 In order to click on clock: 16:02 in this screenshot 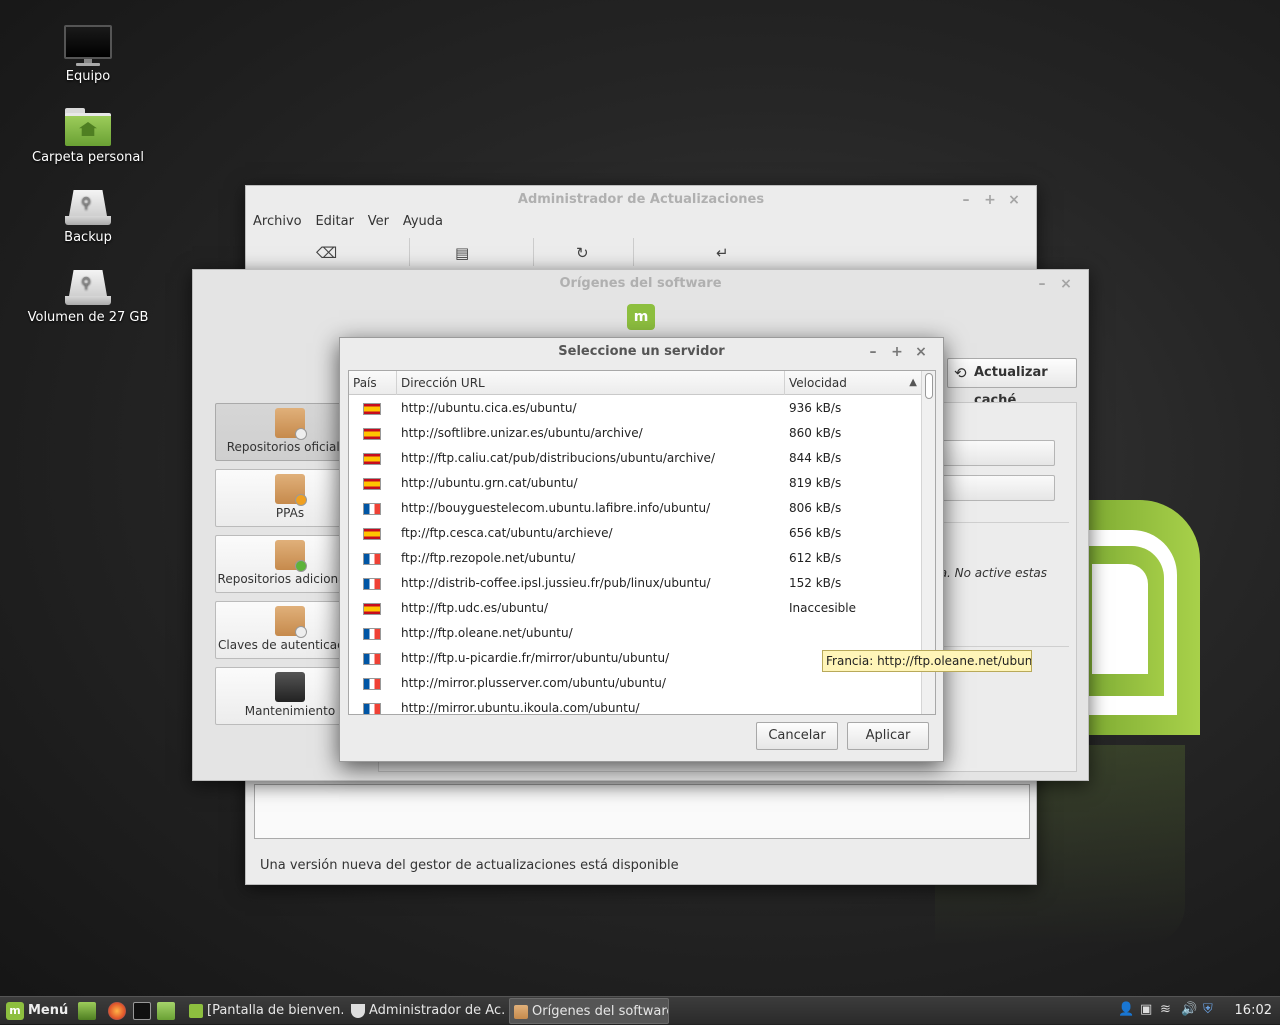, I will do `click(1253, 1011)`.